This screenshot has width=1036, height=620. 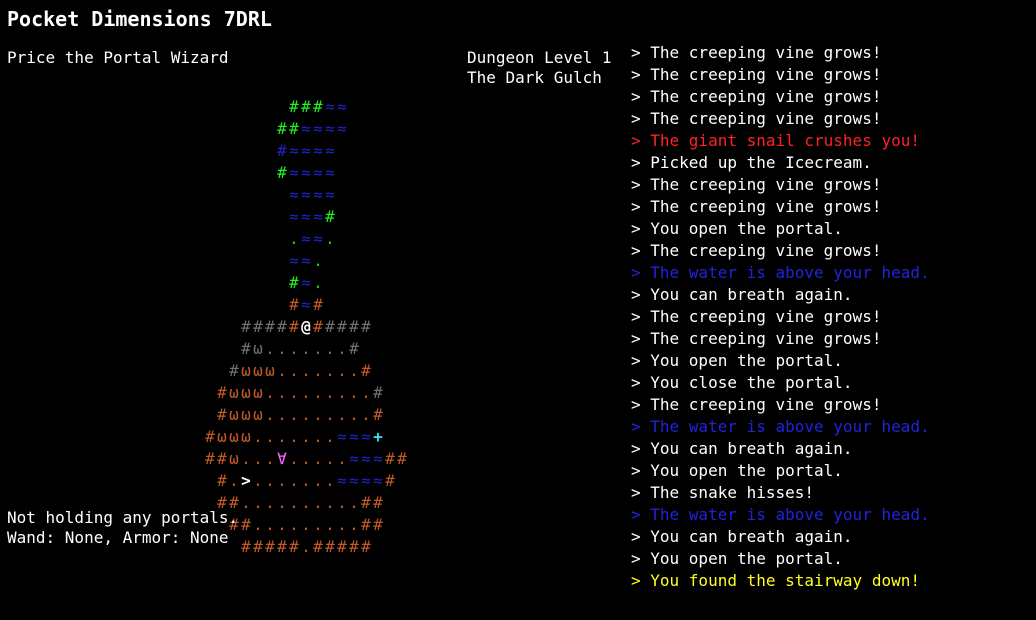 What do you see at coordinates (775, 580) in the screenshot?
I see `log-message: > You found the stairway down!` at bounding box center [775, 580].